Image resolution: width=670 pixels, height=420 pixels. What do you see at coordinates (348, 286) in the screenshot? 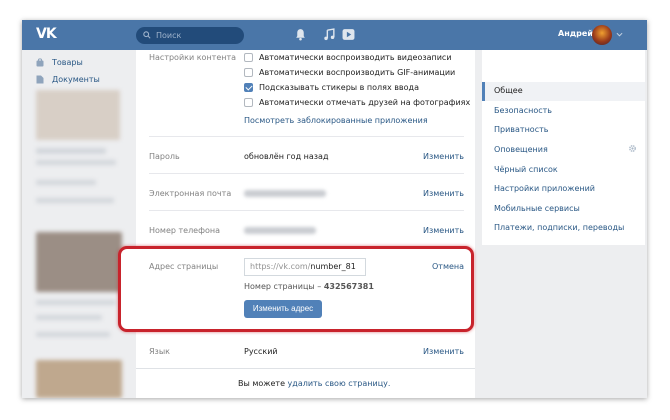
I see `page-number-value: 432567381` at bounding box center [348, 286].